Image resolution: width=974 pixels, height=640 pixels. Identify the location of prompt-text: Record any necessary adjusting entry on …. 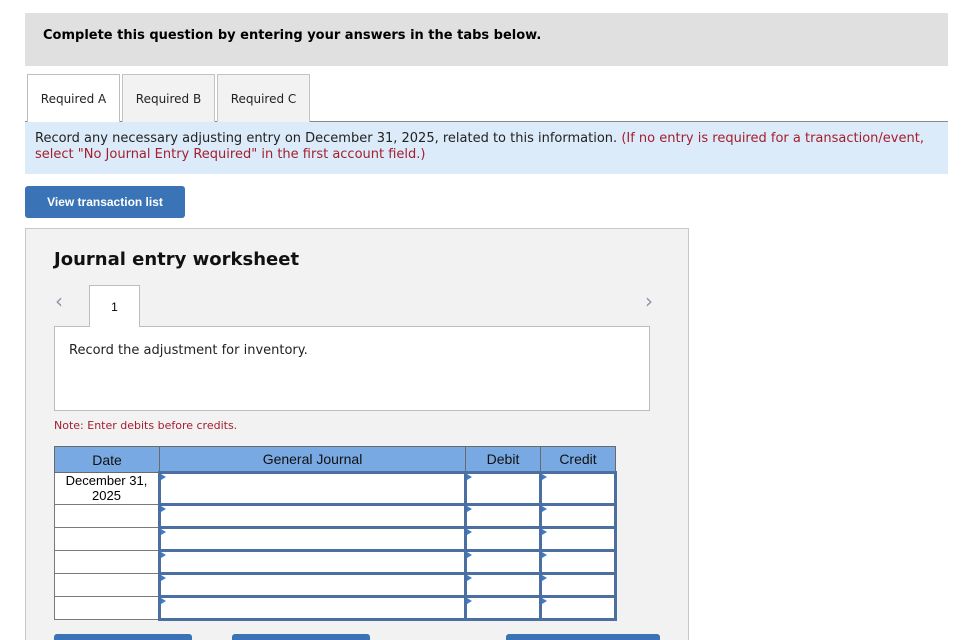
(326, 138).